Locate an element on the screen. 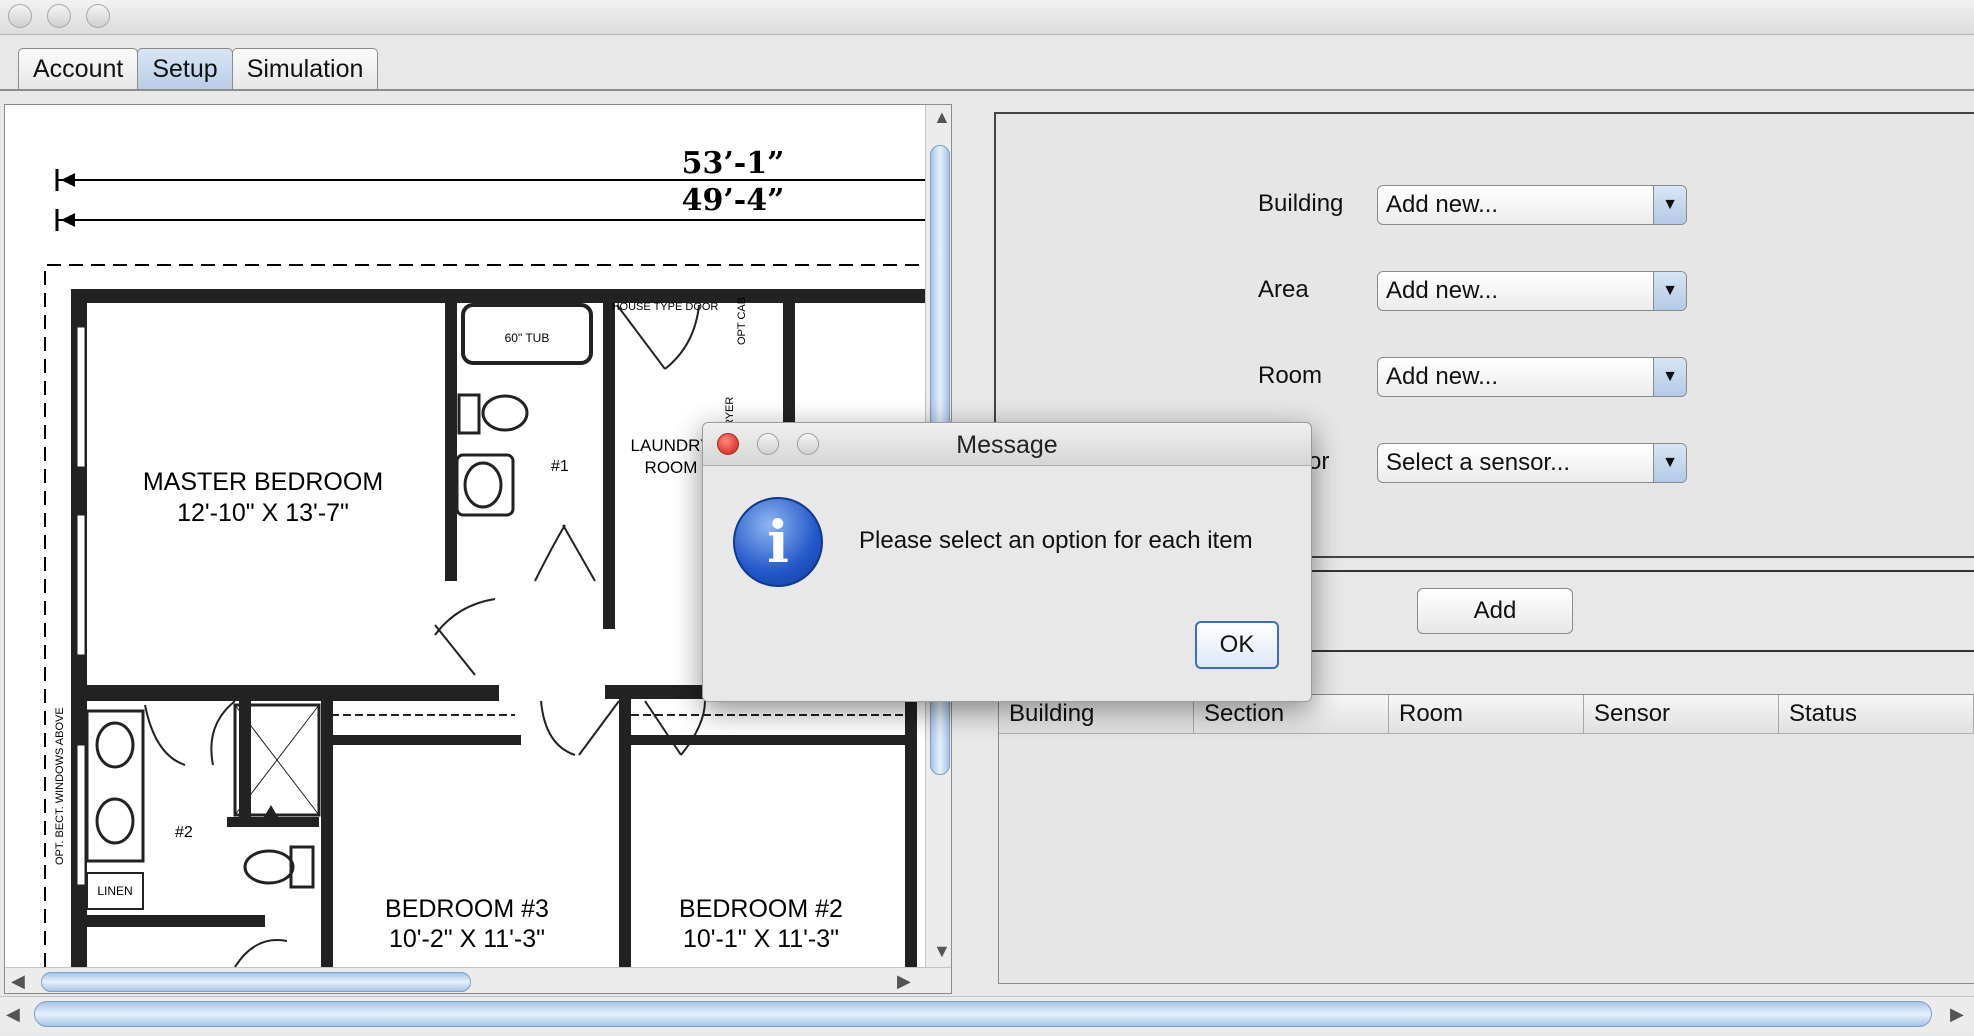  bedroom3-size: 10'-2" X 11'-3" is located at coordinates (467, 939).